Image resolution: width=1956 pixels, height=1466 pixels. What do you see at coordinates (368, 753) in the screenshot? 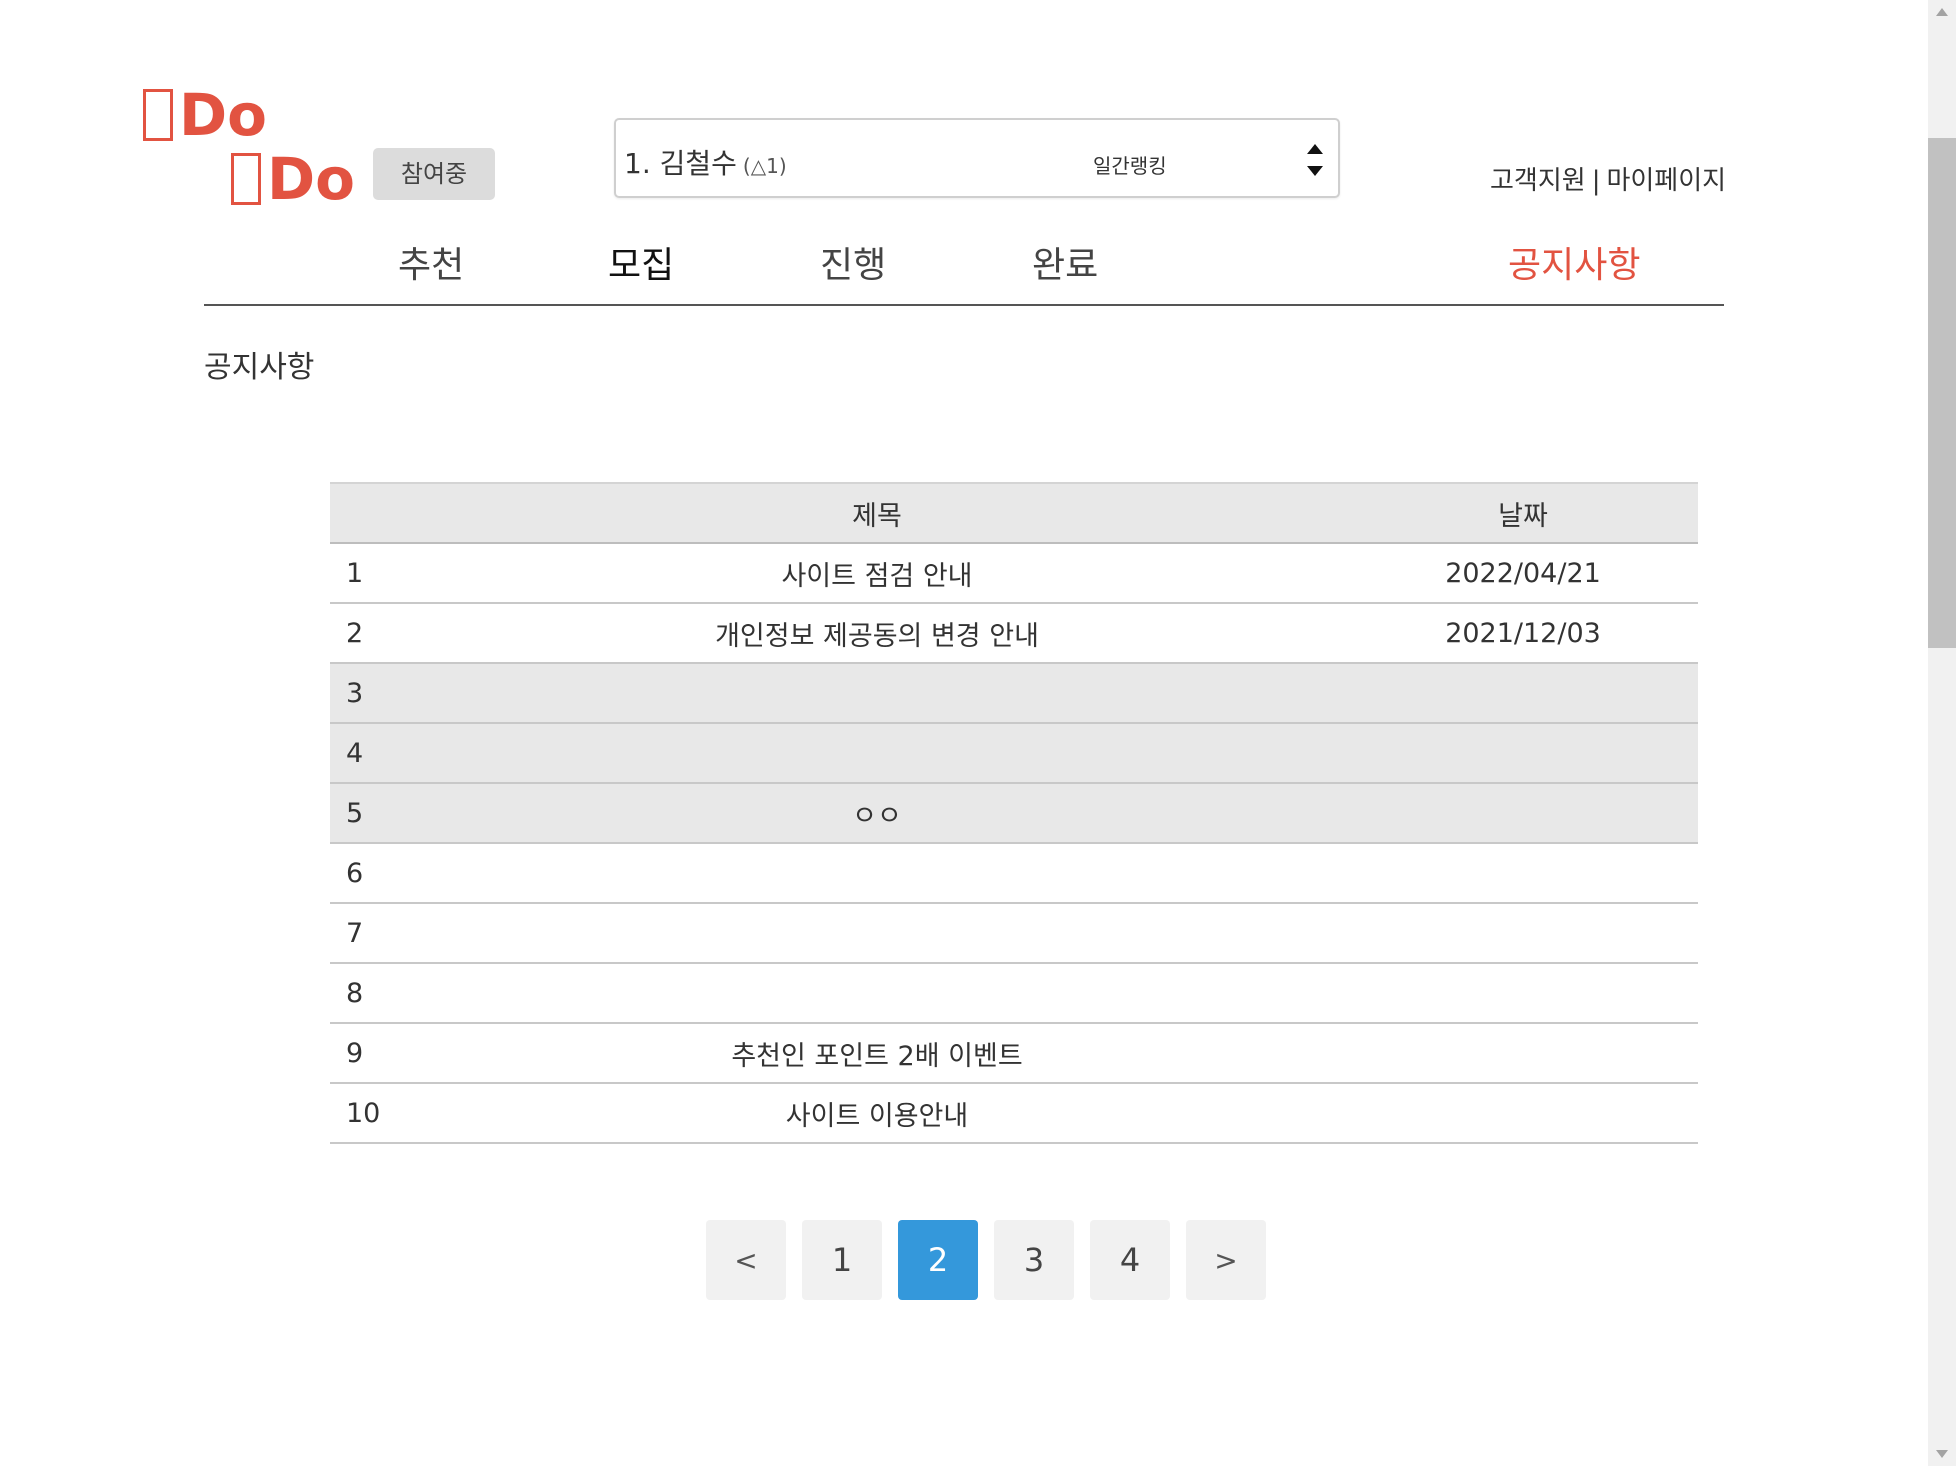
I see `row-no: 4` at bounding box center [368, 753].